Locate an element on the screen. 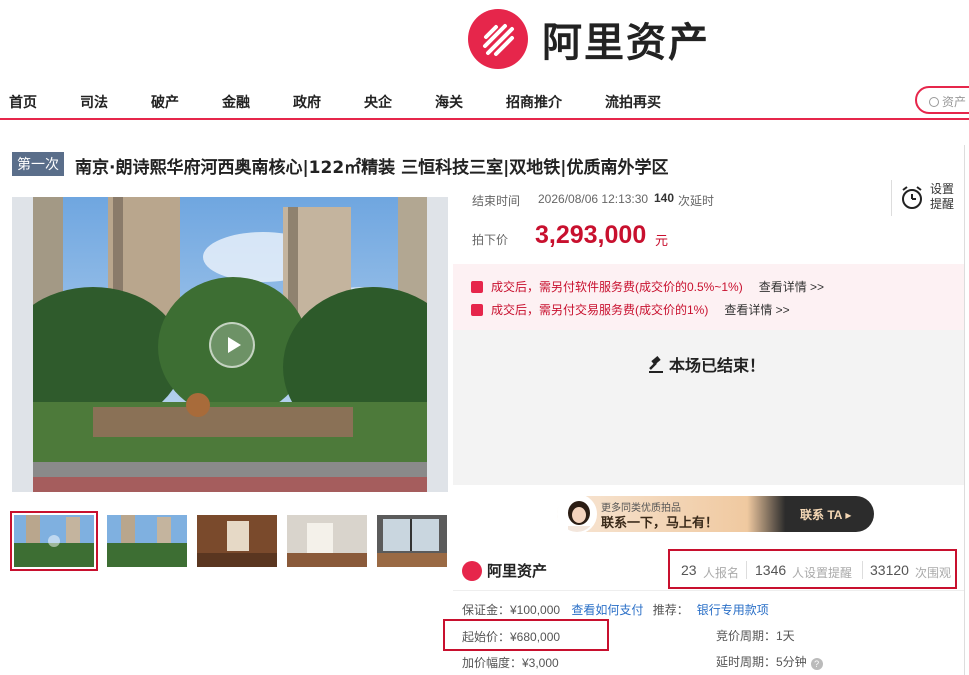 This screenshot has height=675, width=969. brand-logo: 阿里资产 is located at coordinates (589, 39).